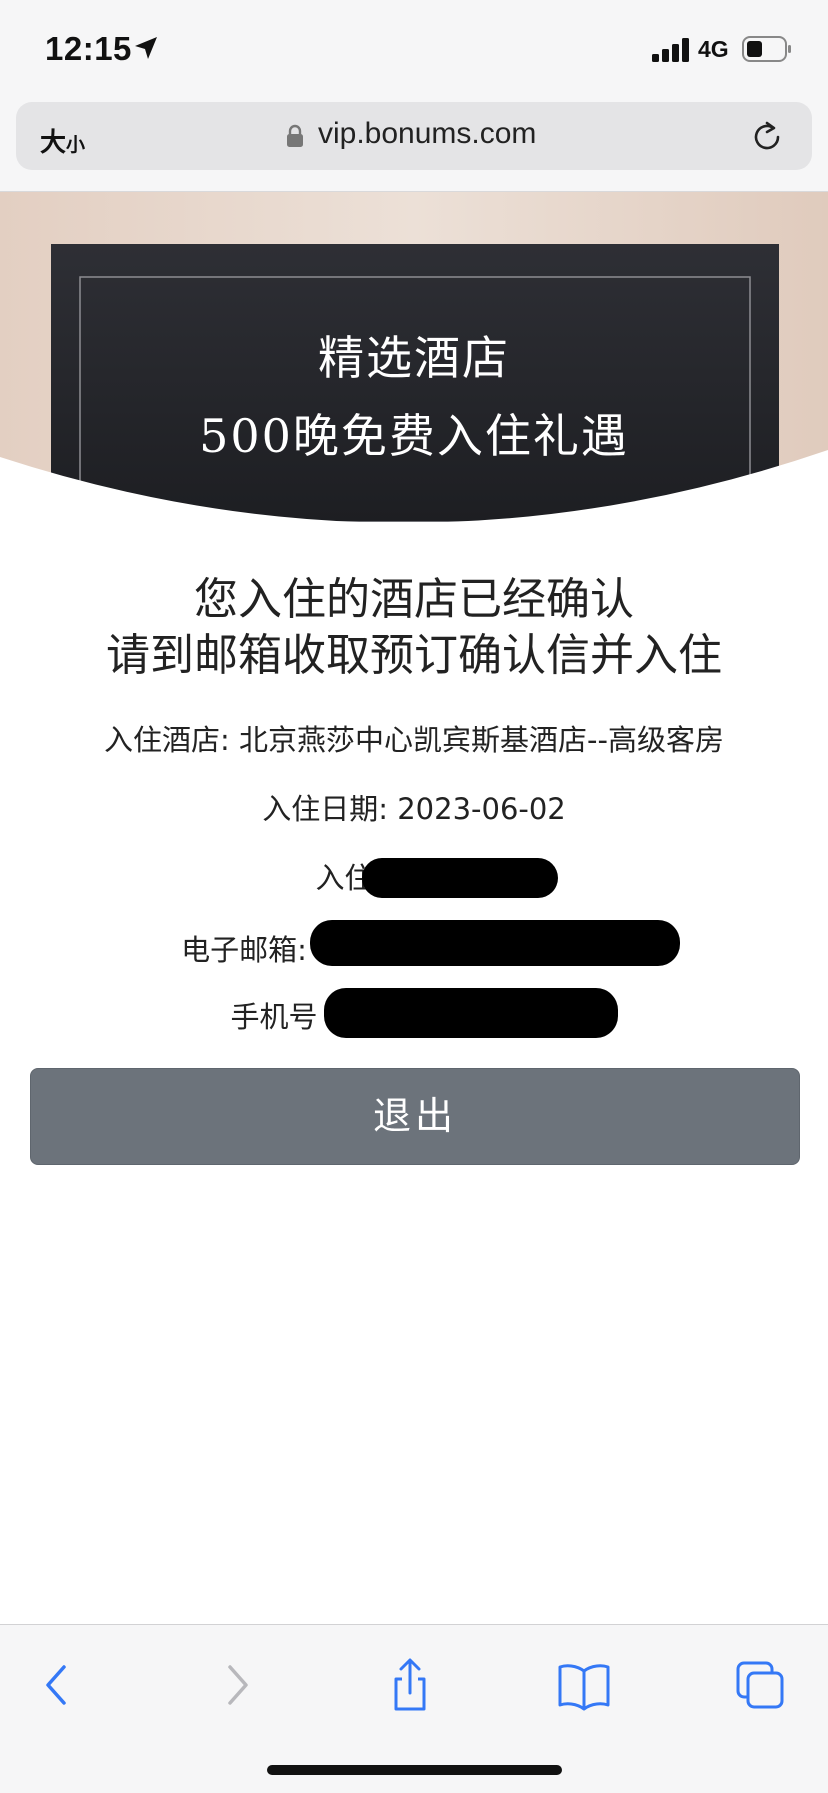 This screenshot has height=1793, width=828. What do you see at coordinates (584, 1685) in the screenshot?
I see `bookmarks-icon` at bounding box center [584, 1685].